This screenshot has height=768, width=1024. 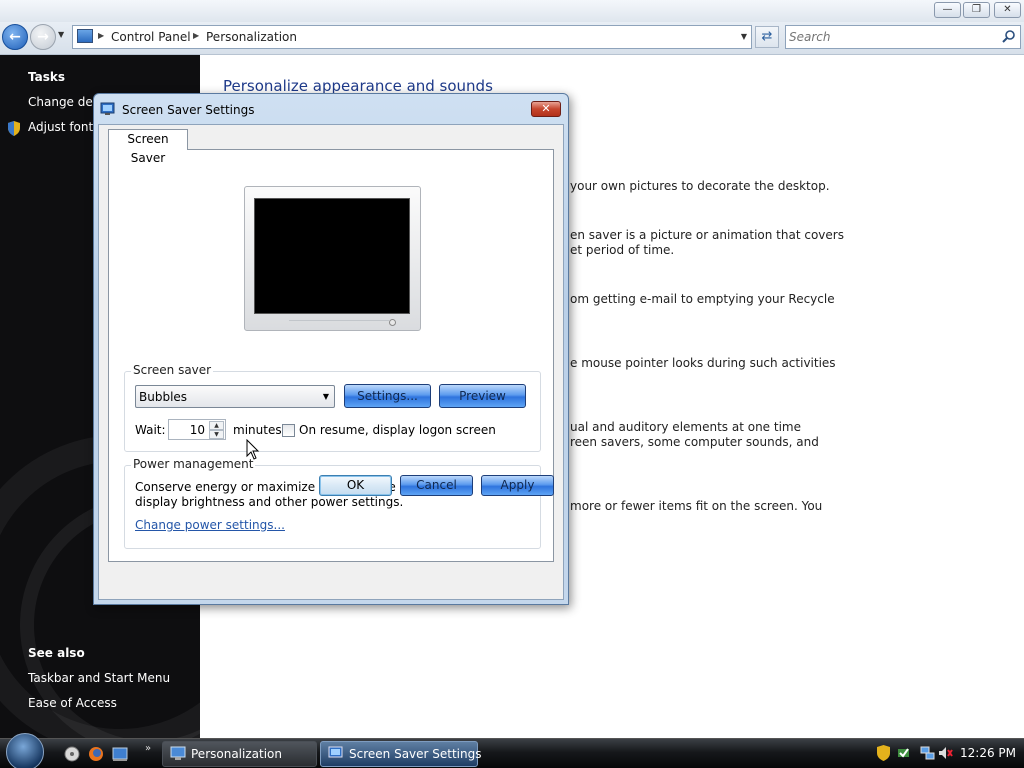 What do you see at coordinates (61, 34) in the screenshot?
I see `recent-pages-dropdown-icon: ▼` at bounding box center [61, 34].